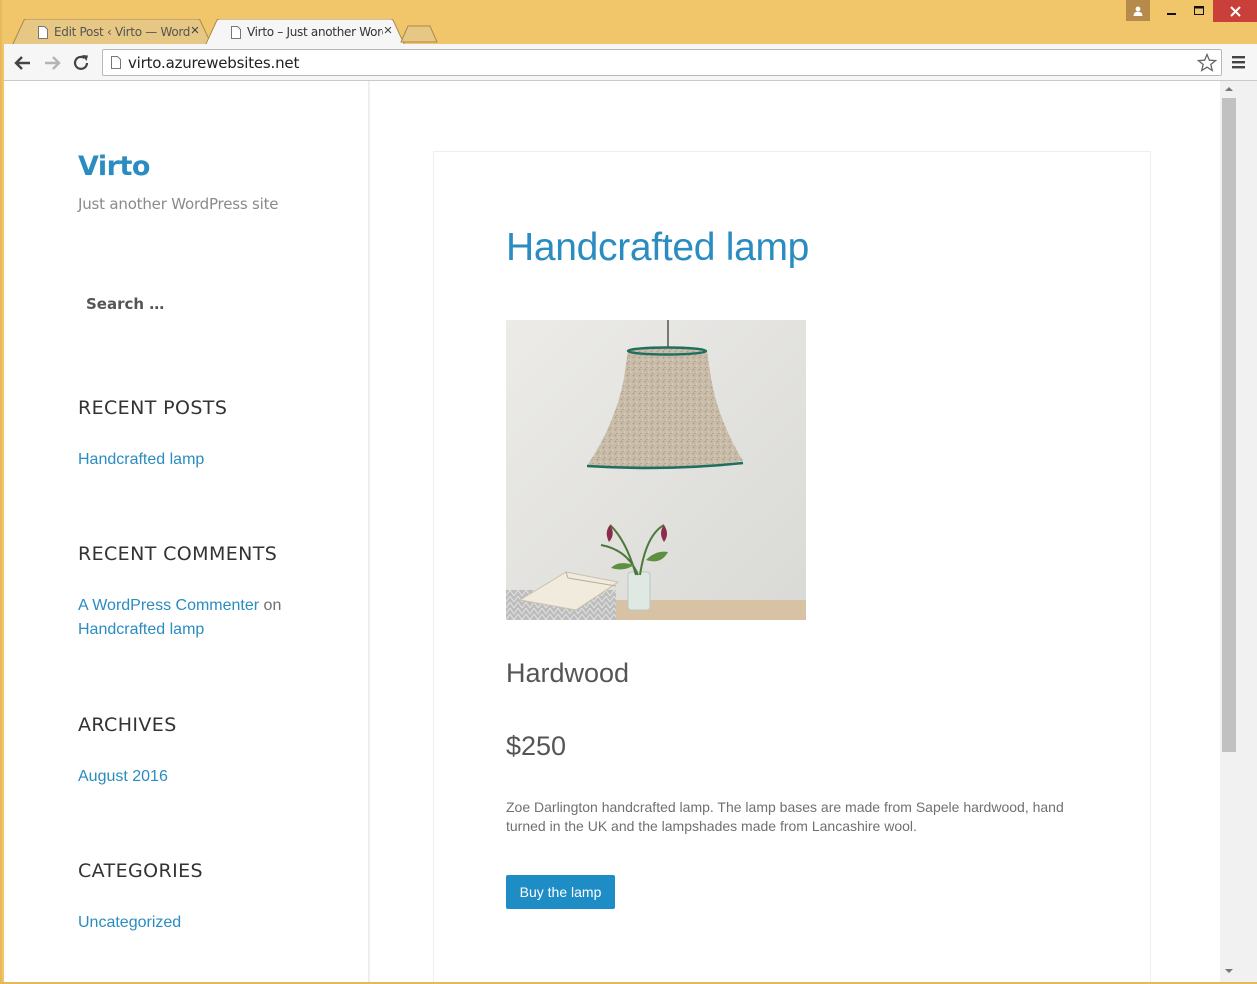 Image resolution: width=1257 pixels, height=984 pixels. I want to click on post-title: Handcrafted lamp, so click(657, 248).